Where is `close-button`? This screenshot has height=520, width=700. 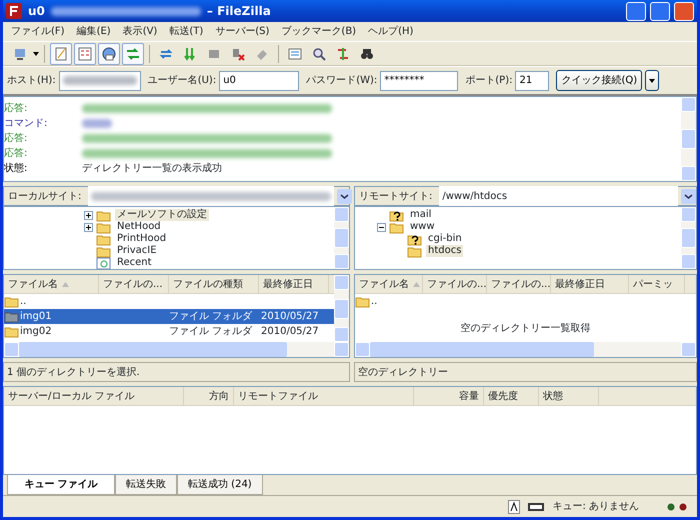
close-button is located at coordinates (684, 11).